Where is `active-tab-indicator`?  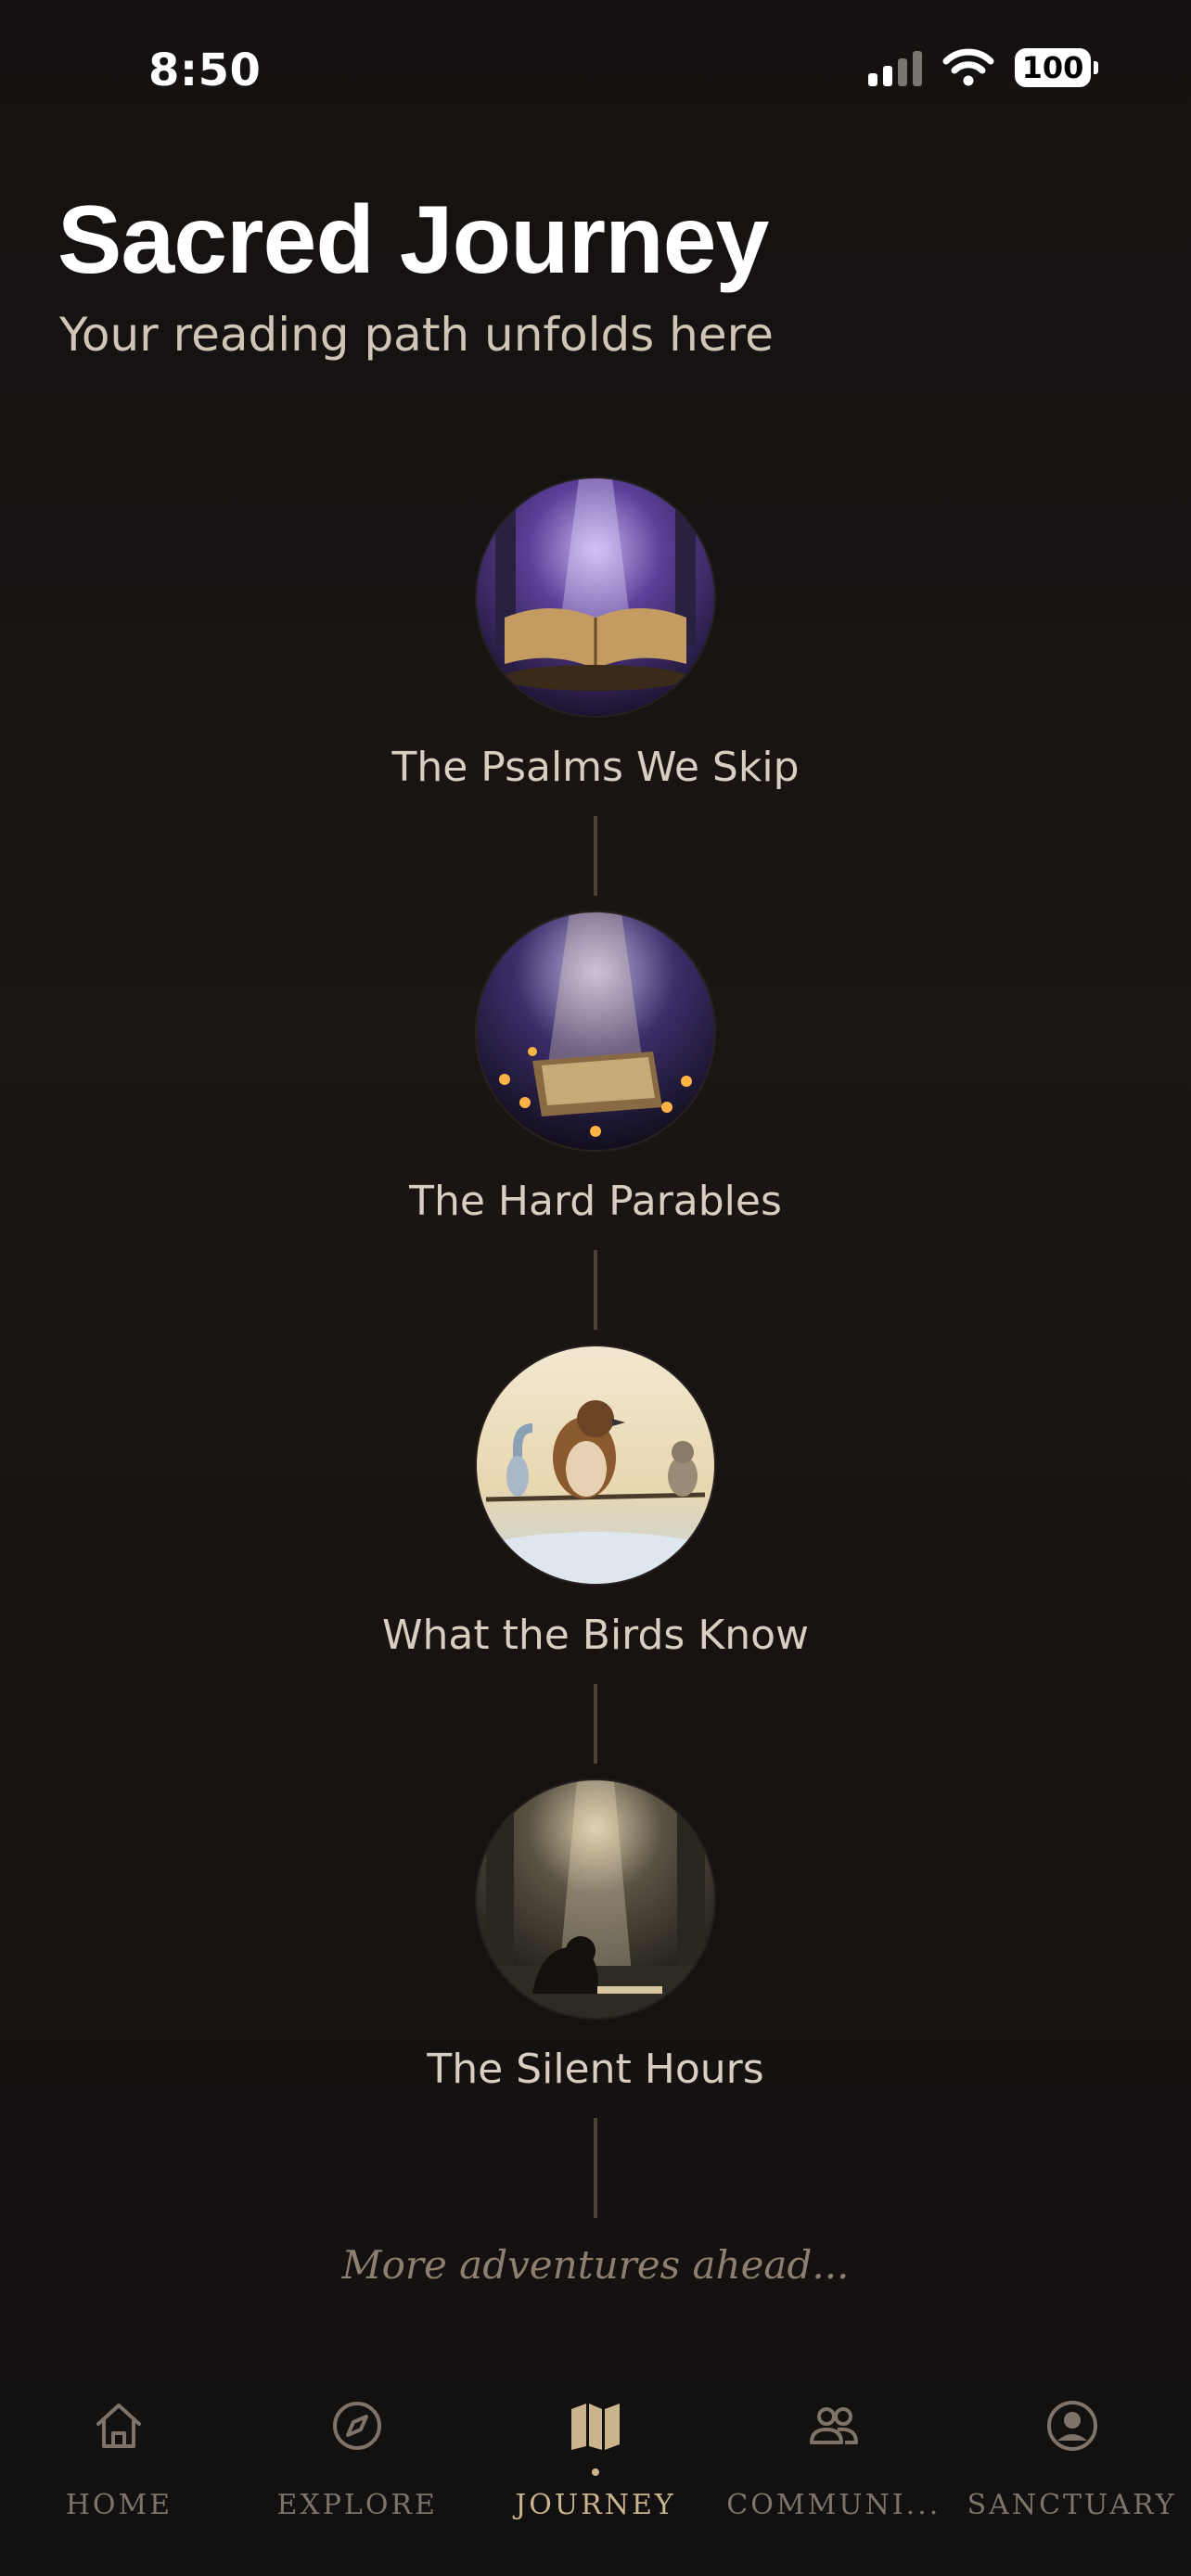
active-tab-indicator is located at coordinates (595, 2472).